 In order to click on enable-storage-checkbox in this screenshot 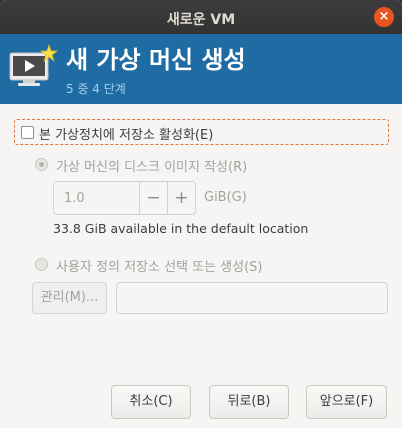, I will do `click(27, 132)`.